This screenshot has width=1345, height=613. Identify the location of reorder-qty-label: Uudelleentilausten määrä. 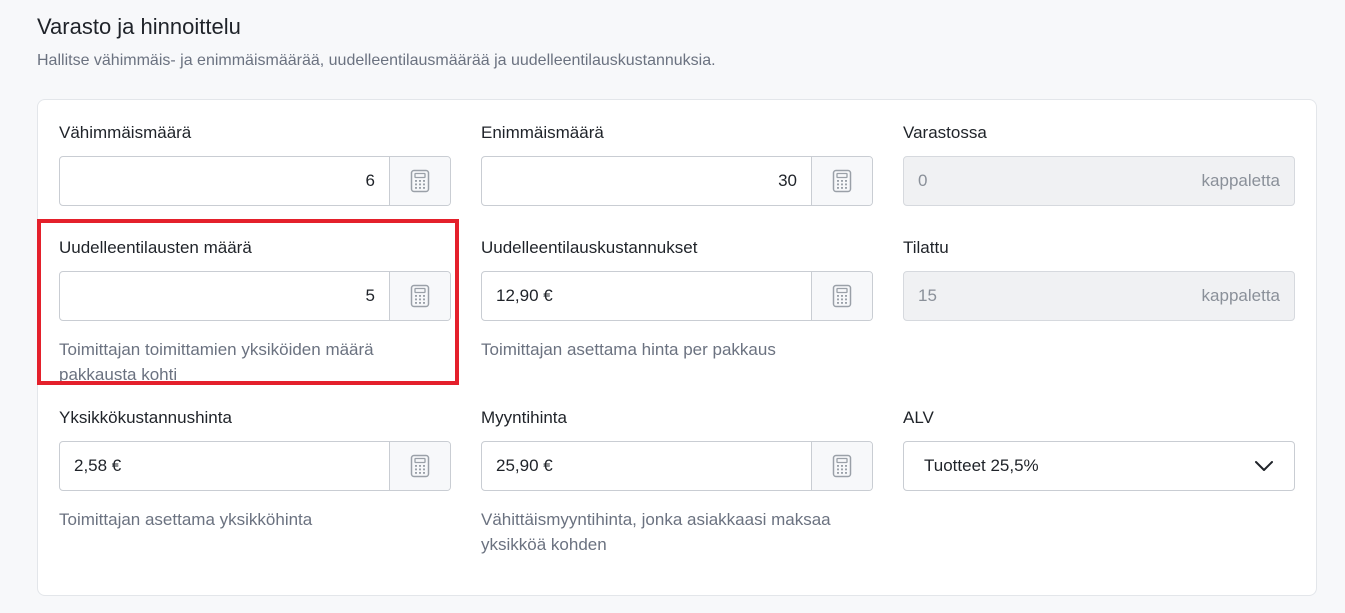
(155, 247).